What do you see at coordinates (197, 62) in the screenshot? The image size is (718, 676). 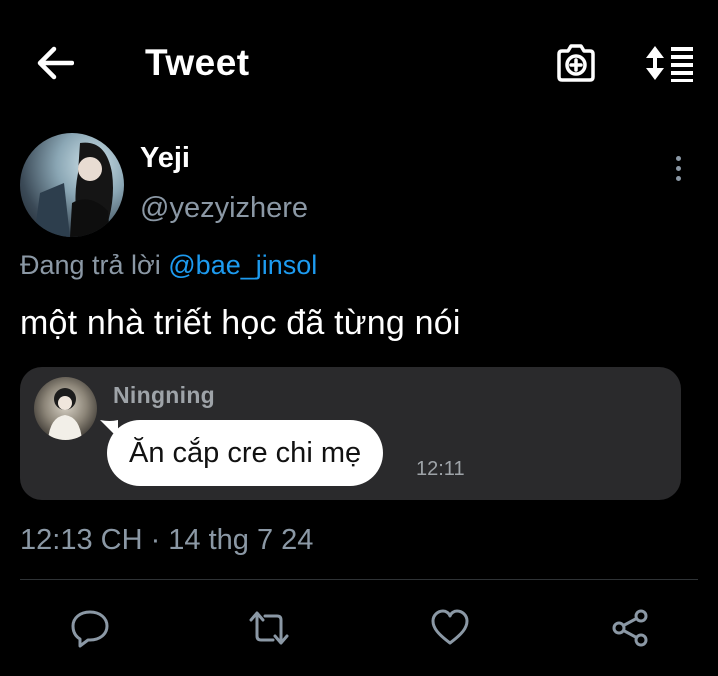 I see `page-title: Tweet` at bounding box center [197, 62].